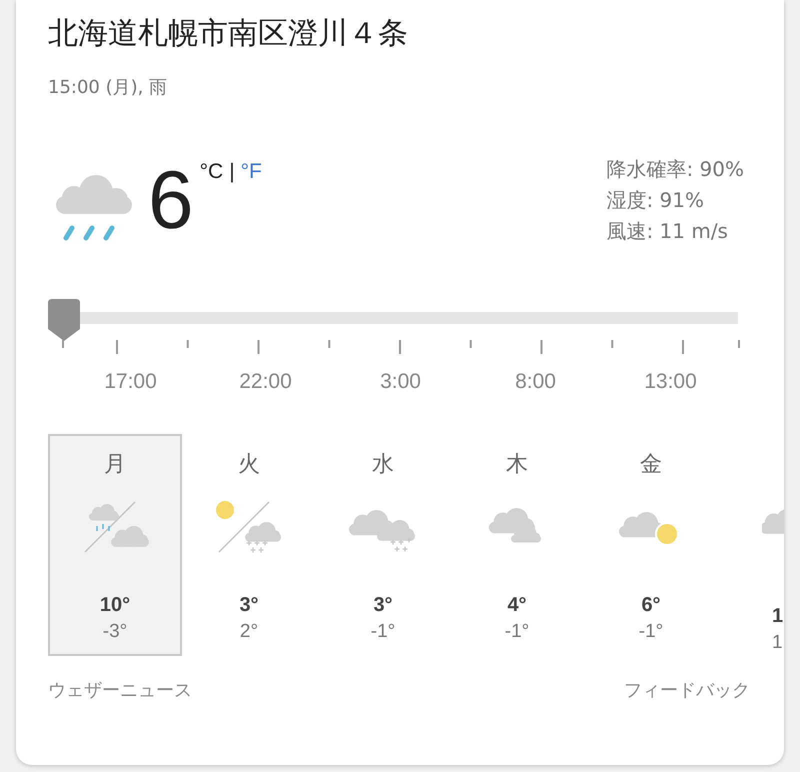 This screenshot has width=800, height=772. Describe the element at coordinates (115, 632) in the screenshot. I see `low-temperature: -3°` at that location.